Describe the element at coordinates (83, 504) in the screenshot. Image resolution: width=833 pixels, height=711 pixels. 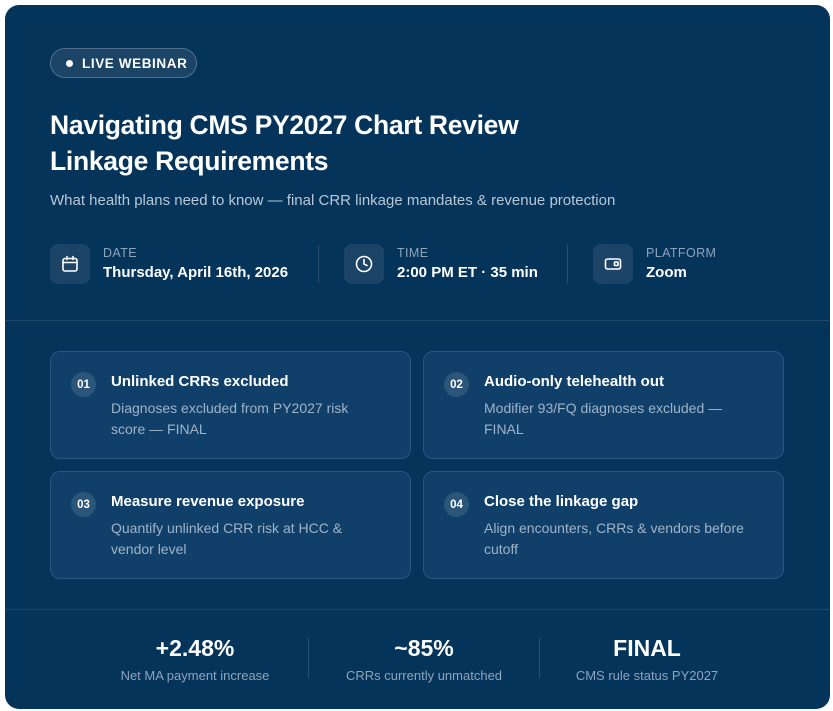
I see `feature-number: 03` at that location.